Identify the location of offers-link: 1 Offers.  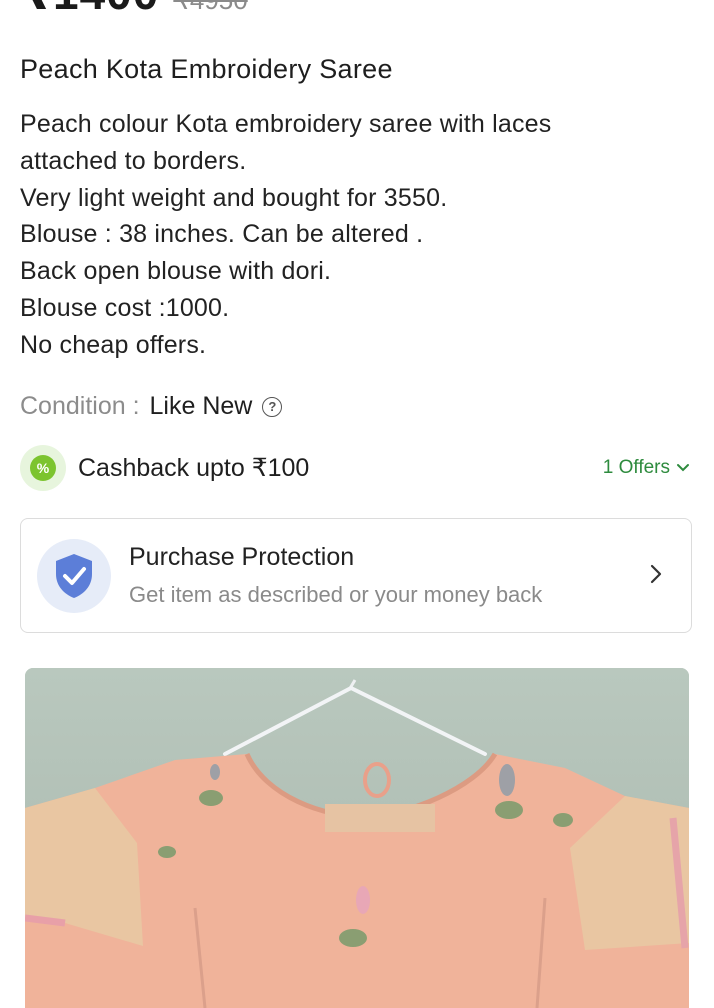
(646, 468).